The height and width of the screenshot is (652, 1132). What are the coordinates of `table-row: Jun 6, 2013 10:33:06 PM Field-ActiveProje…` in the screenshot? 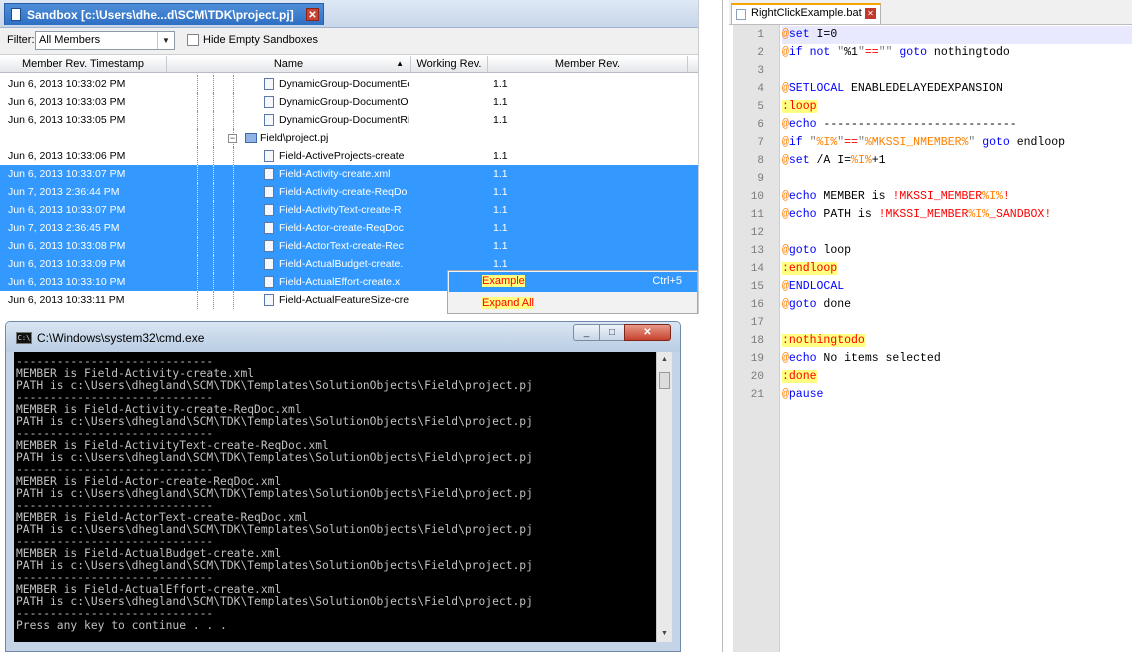 It's located at (349, 156).